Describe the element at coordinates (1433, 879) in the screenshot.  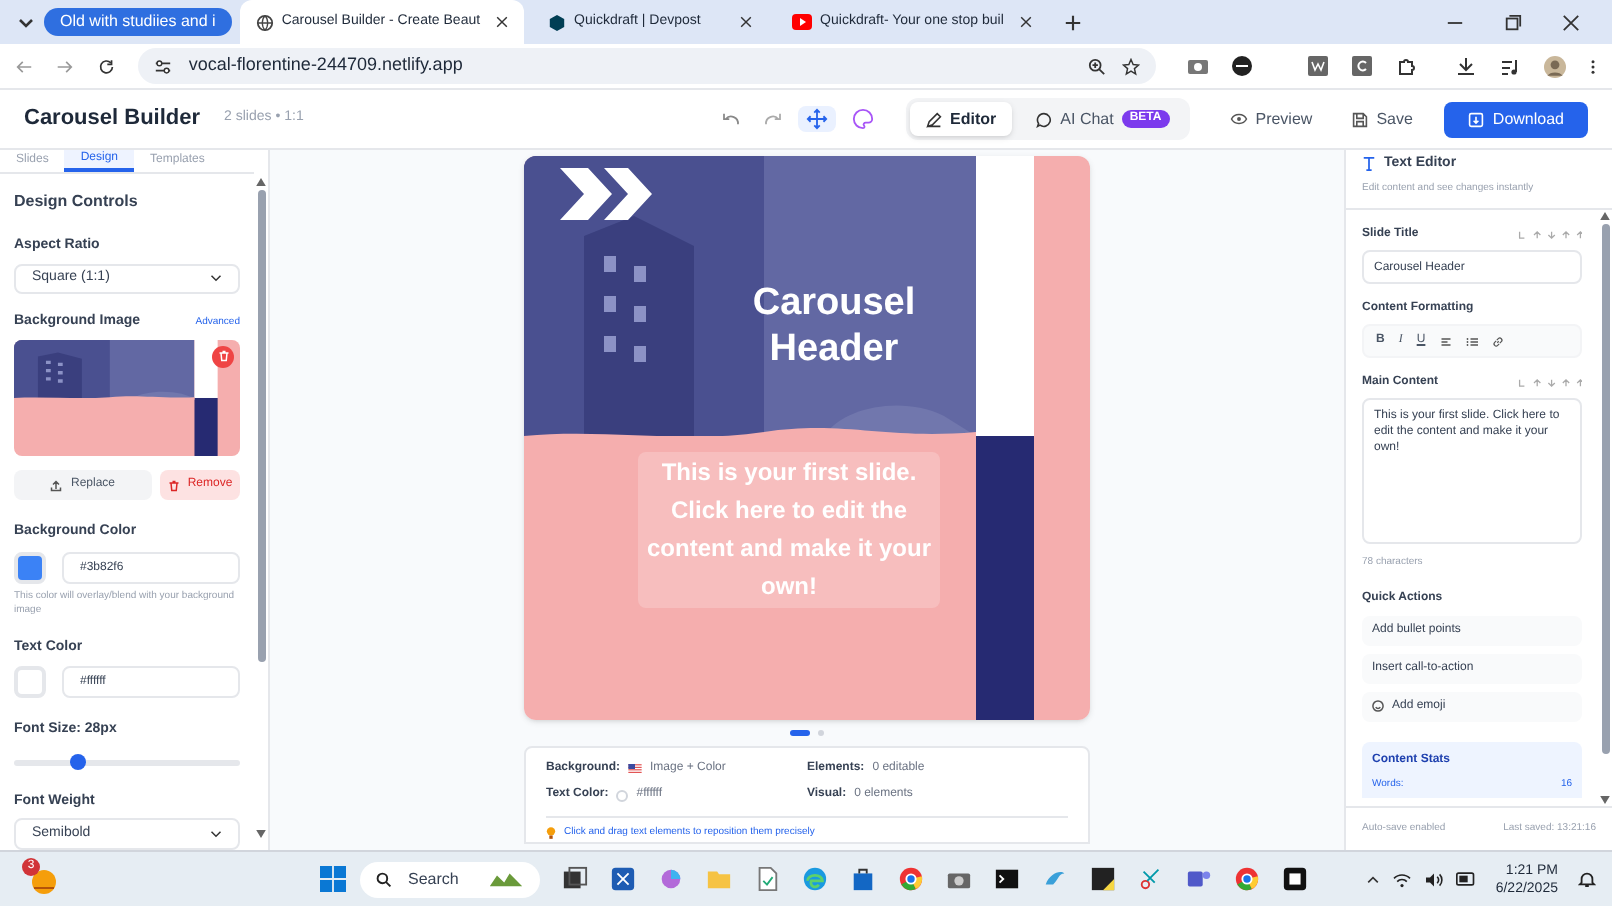
I see `volume-icon` at that location.